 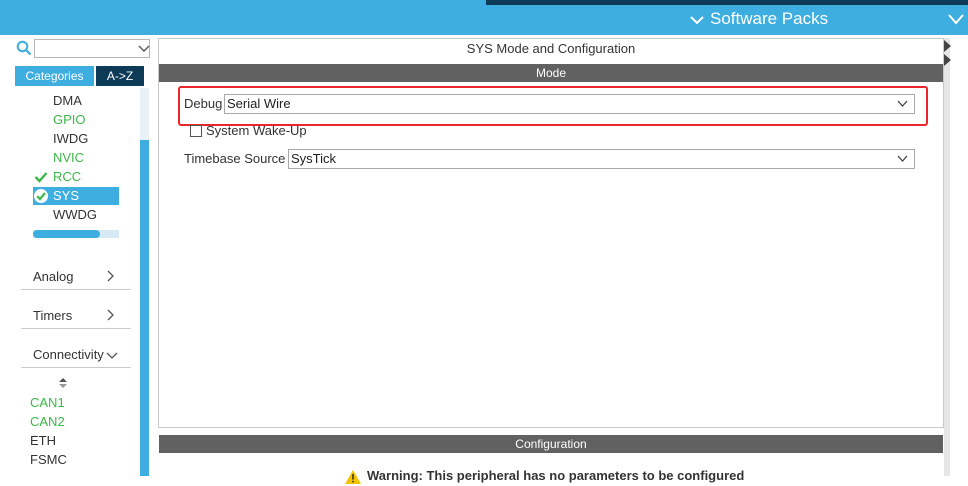 What do you see at coordinates (947, 257) in the screenshot?
I see `right-panel-splitter` at bounding box center [947, 257].